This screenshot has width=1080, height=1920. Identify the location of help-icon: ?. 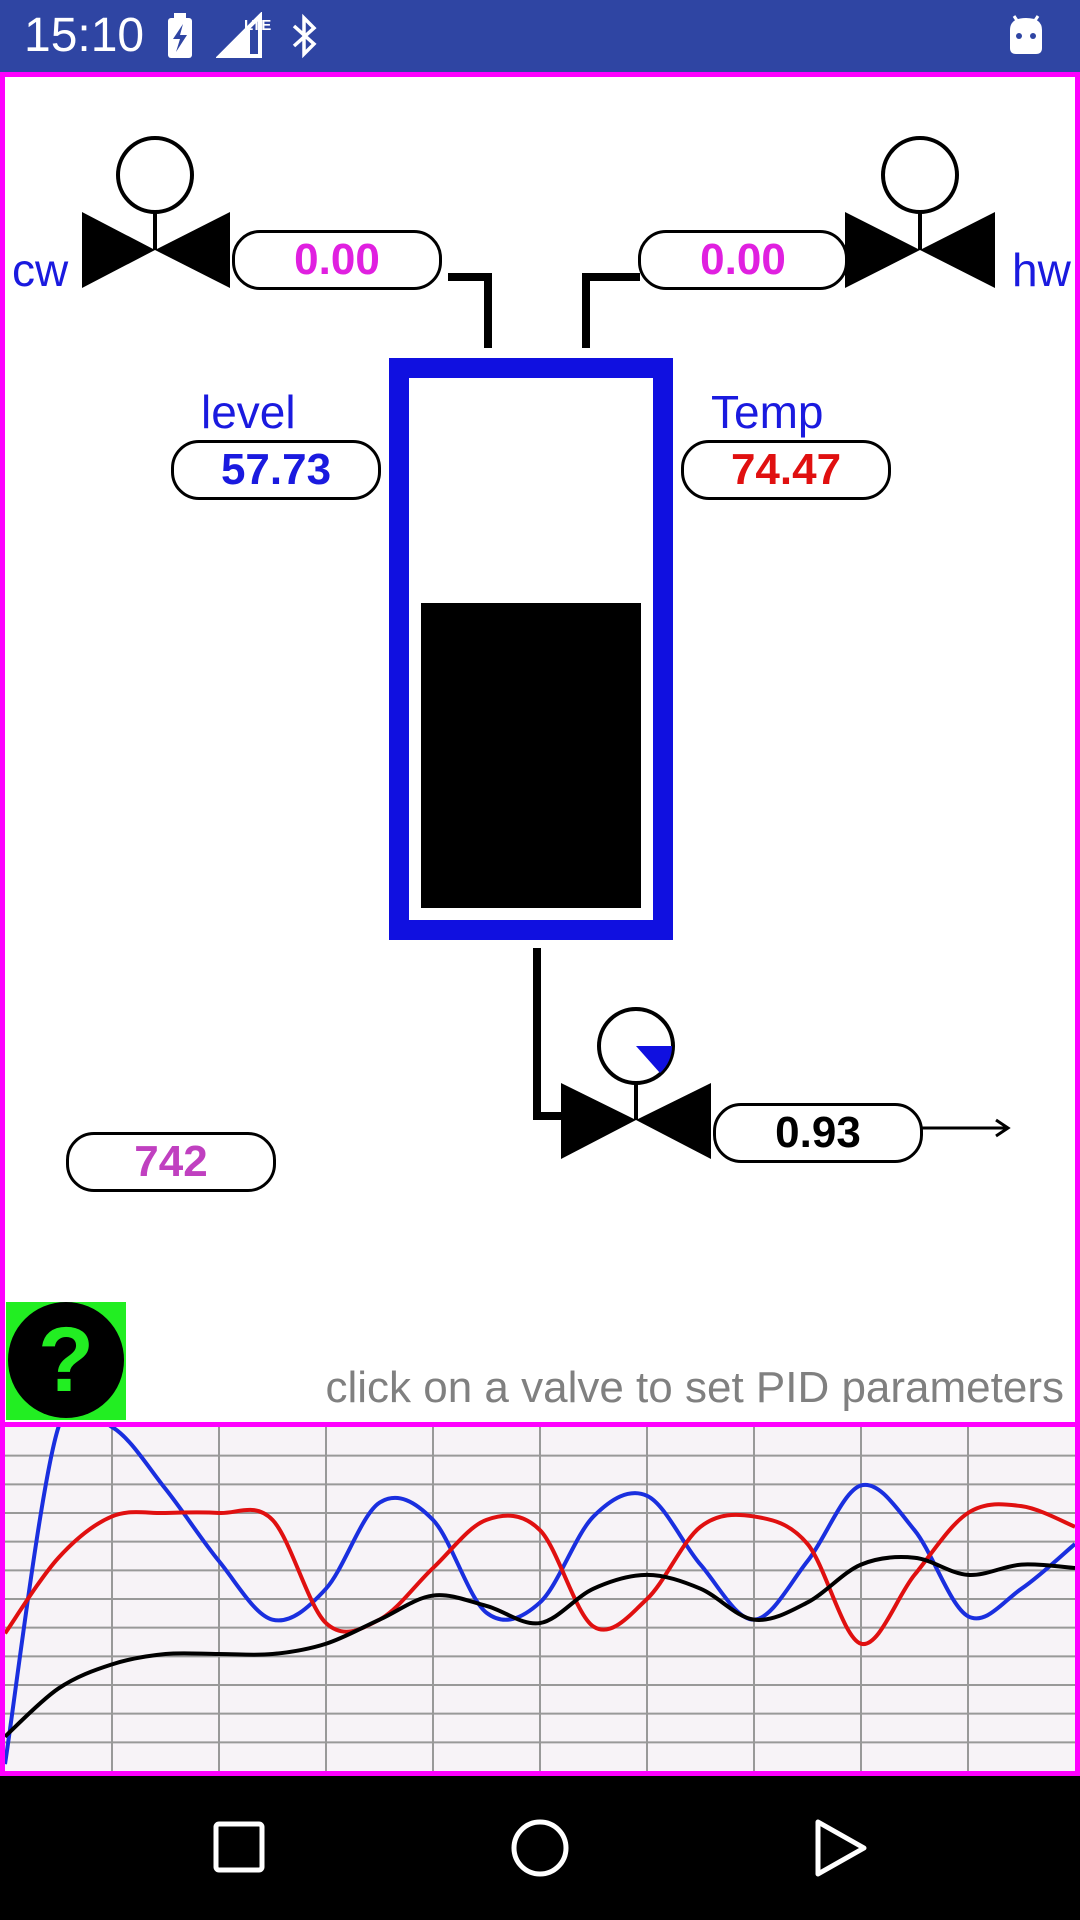
(66, 1360).